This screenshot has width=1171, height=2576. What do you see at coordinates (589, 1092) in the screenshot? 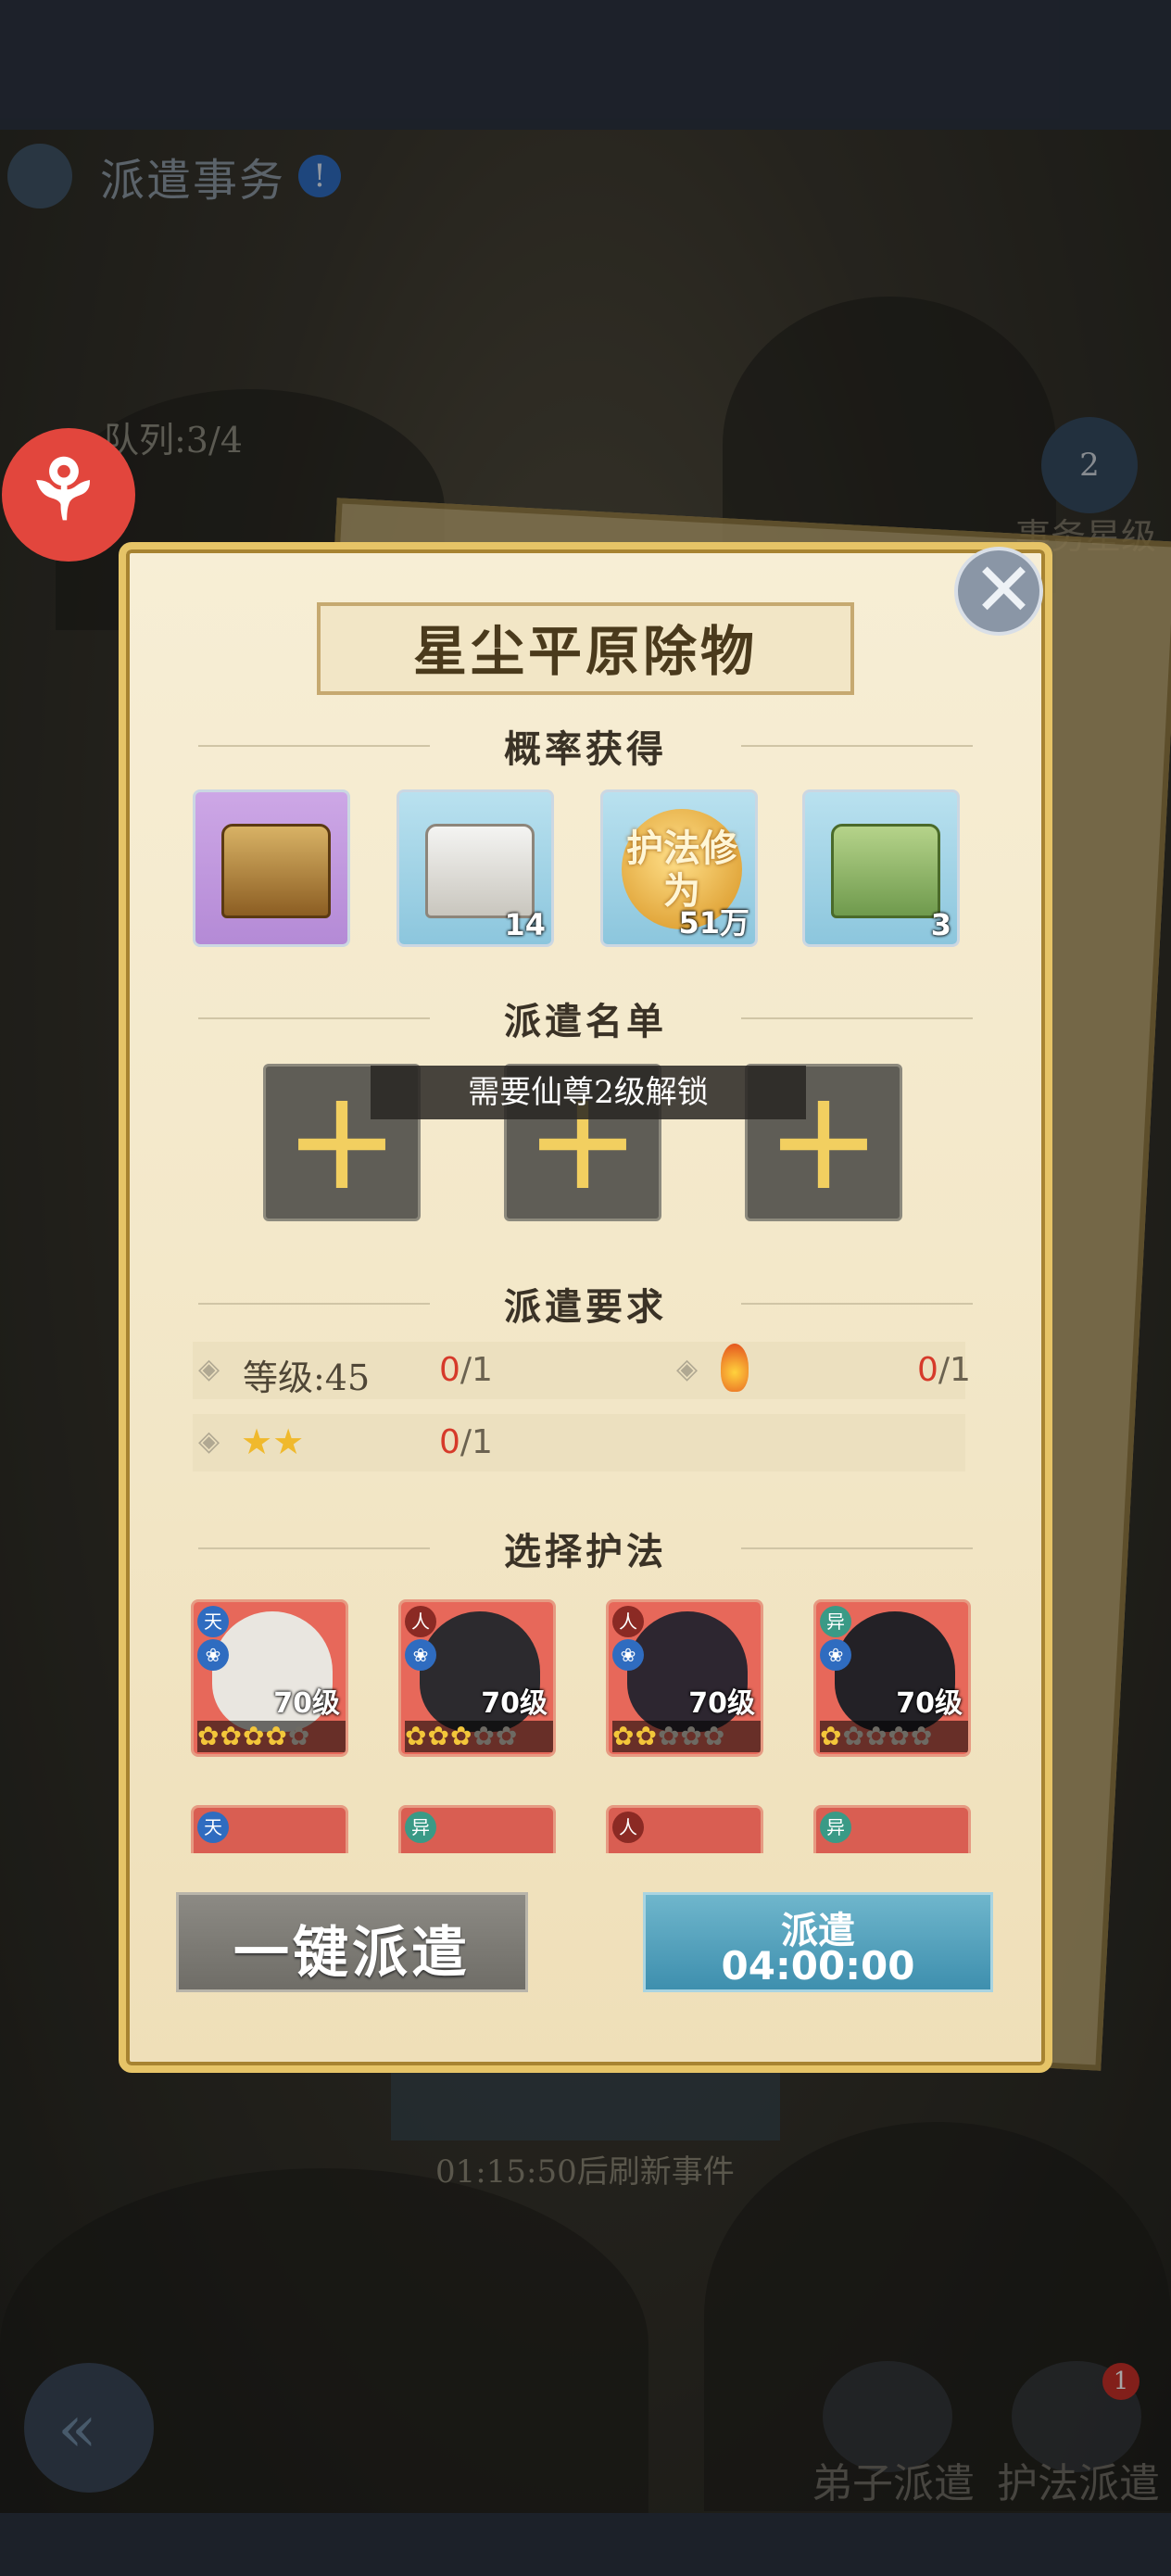
I see `slot-lock-banner: 需要仙尊2级解锁` at bounding box center [589, 1092].